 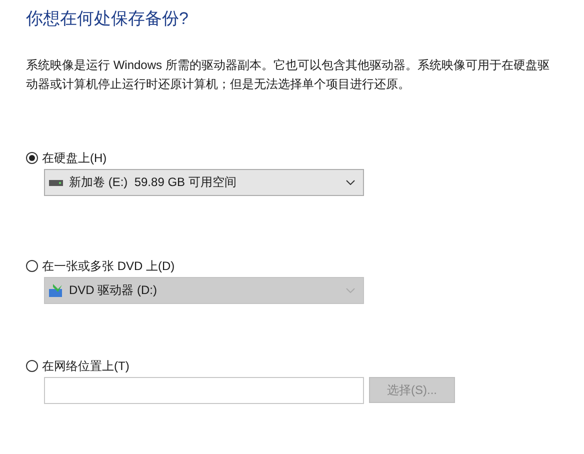 I want to click on page-heading: 你想在何处保存备份?, so click(x=108, y=19).